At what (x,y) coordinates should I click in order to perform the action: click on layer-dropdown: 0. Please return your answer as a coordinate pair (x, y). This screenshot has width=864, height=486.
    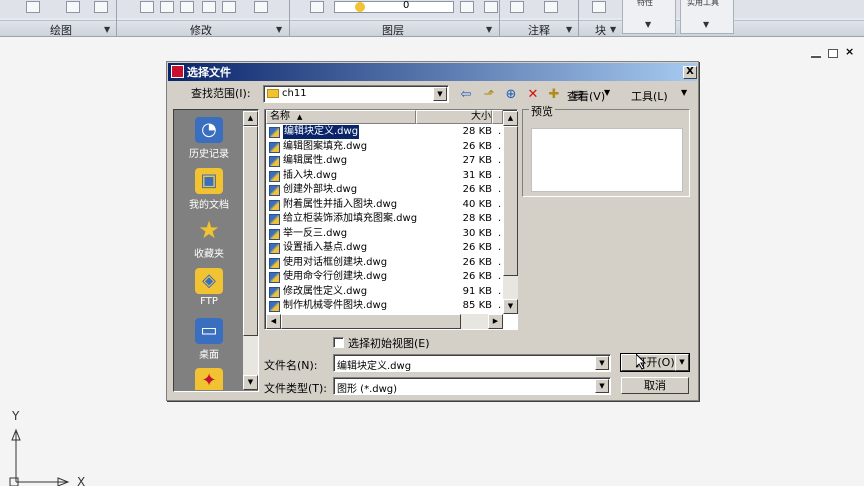
    Looking at the image, I should click on (394, 6).